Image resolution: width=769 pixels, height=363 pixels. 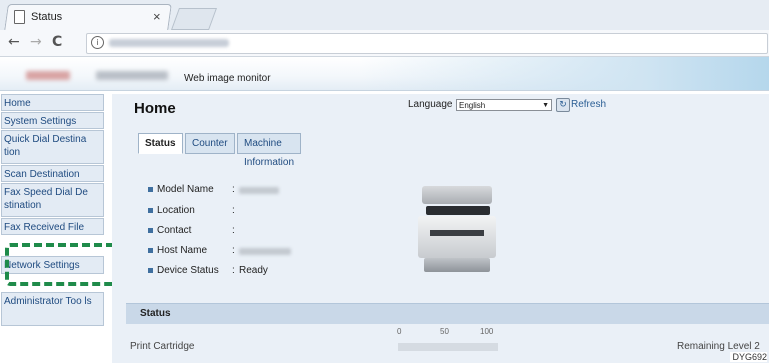 I want to click on printer-scanner-lid, so click(x=457, y=195).